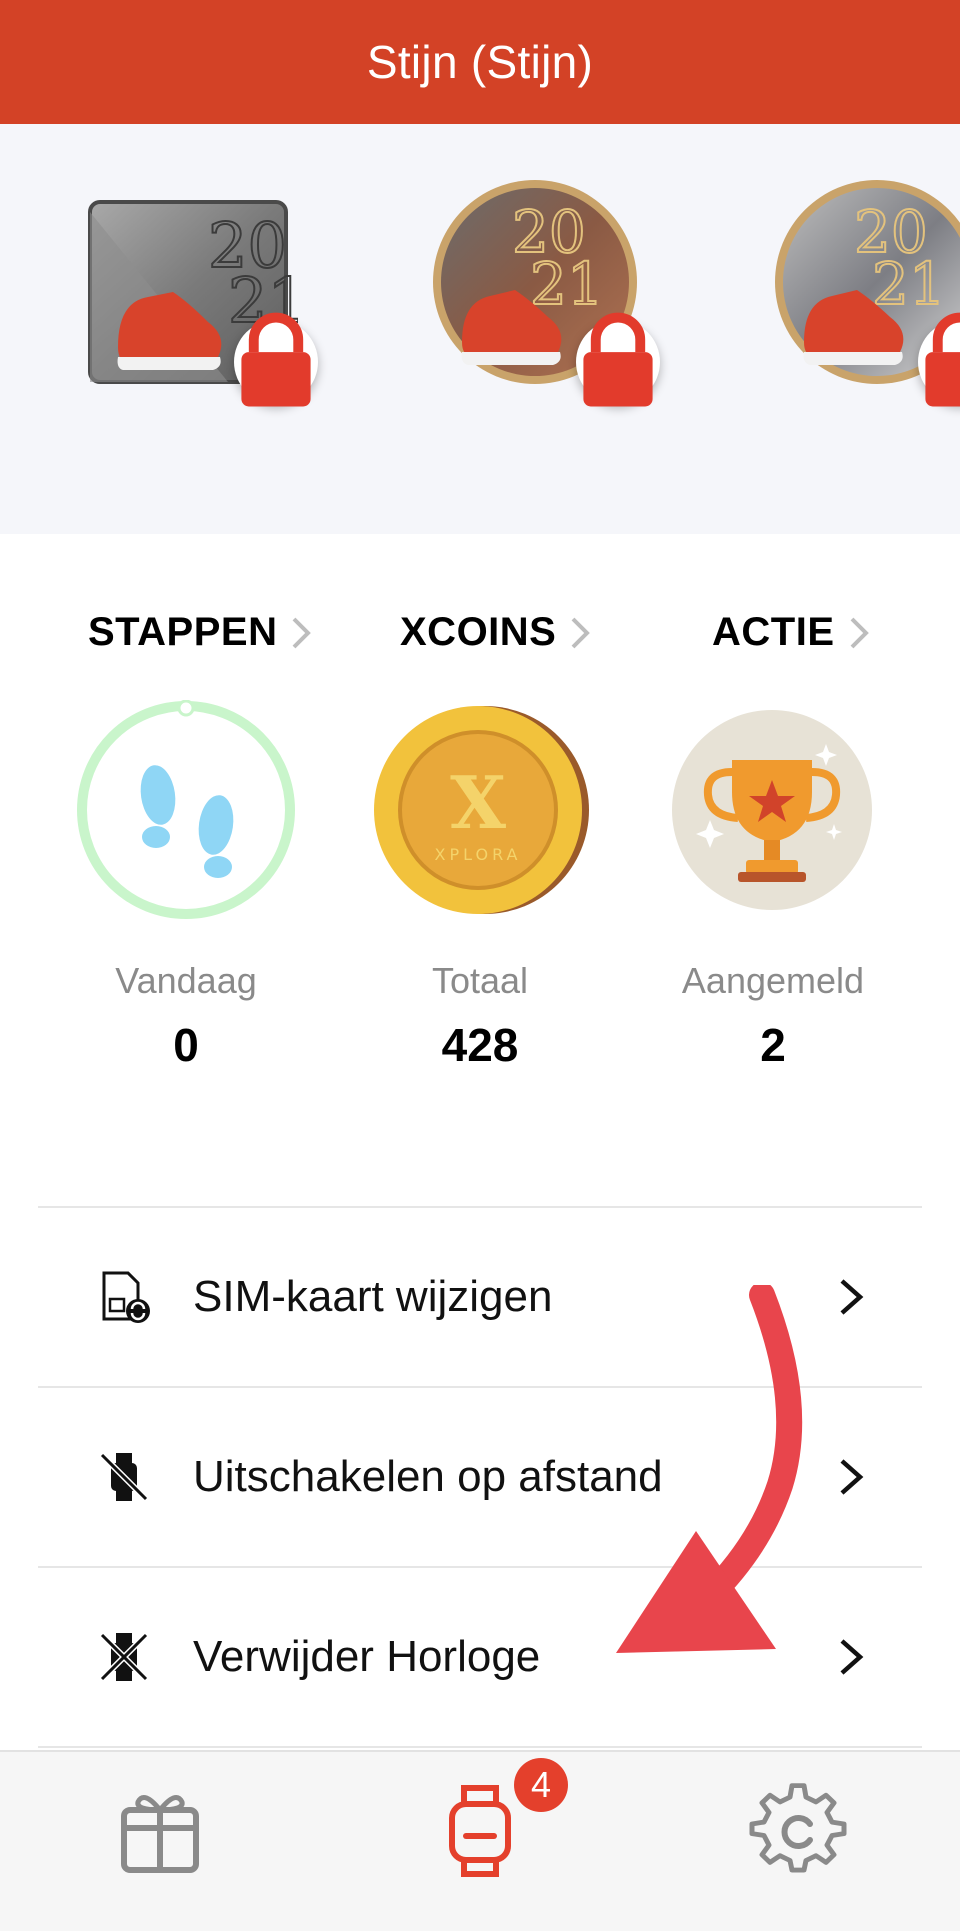 This screenshot has width=960, height=1931. I want to click on medal-bronze-round: 20 21, so click(545, 289).